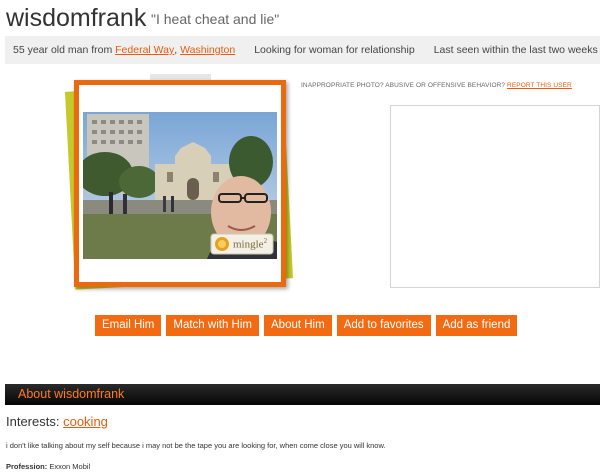 This screenshot has height=475, width=600. Describe the element at coordinates (539, 85) in the screenshot. I see `report-user-link: REPORT THIS USER` at that location.